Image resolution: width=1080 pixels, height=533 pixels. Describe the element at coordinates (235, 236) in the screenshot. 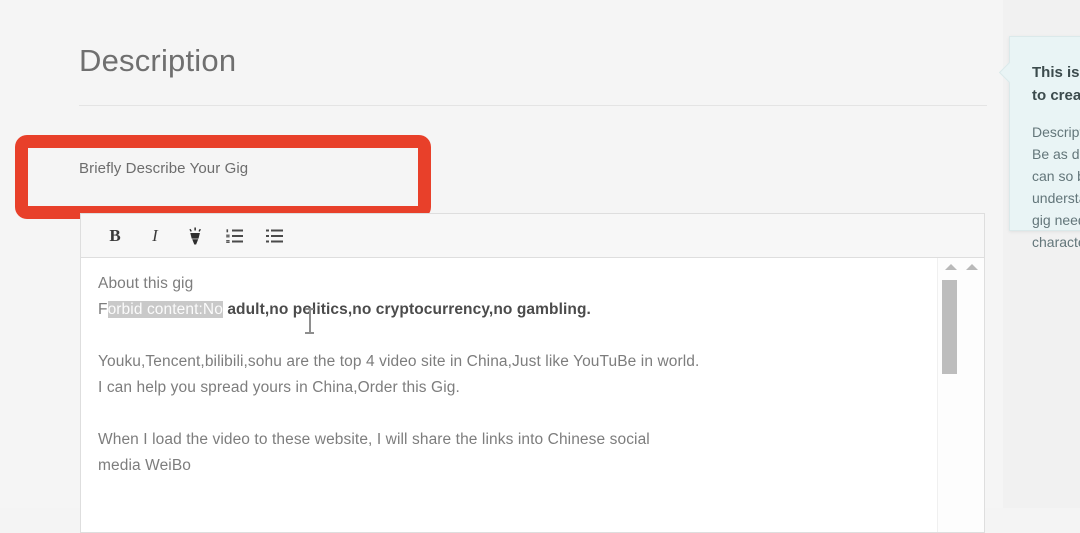

I see `ordered-list-icon` at that location.